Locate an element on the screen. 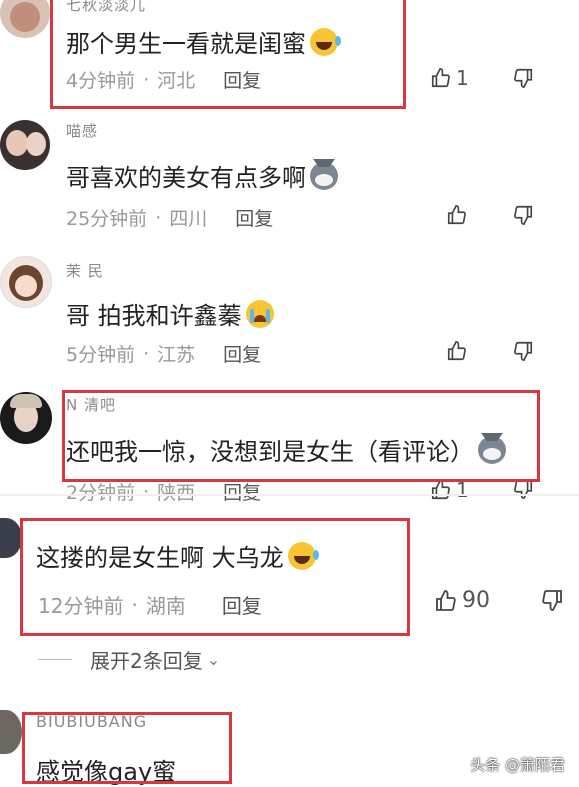  comment-username: BIUBIUBANG is located at coordinates (91, 721).